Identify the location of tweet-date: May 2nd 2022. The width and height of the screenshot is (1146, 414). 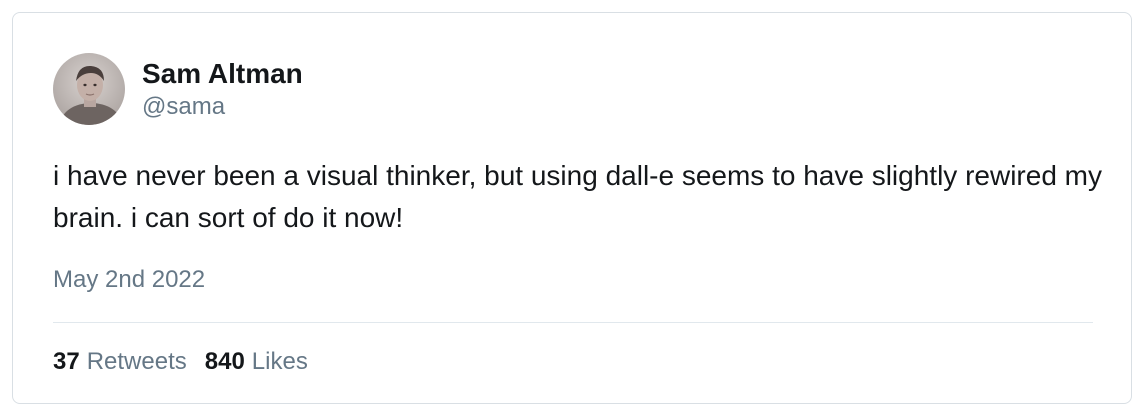
(129, 280).